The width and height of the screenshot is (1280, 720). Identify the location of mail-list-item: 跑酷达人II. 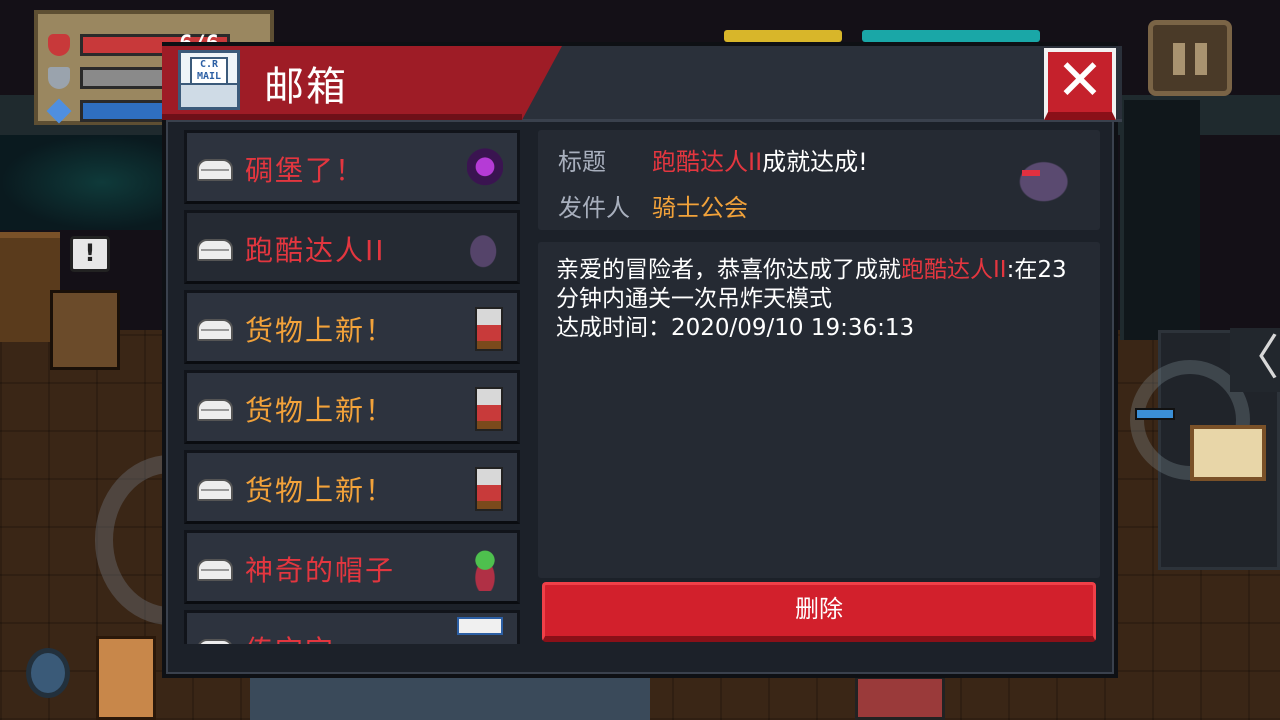
(352, 247).